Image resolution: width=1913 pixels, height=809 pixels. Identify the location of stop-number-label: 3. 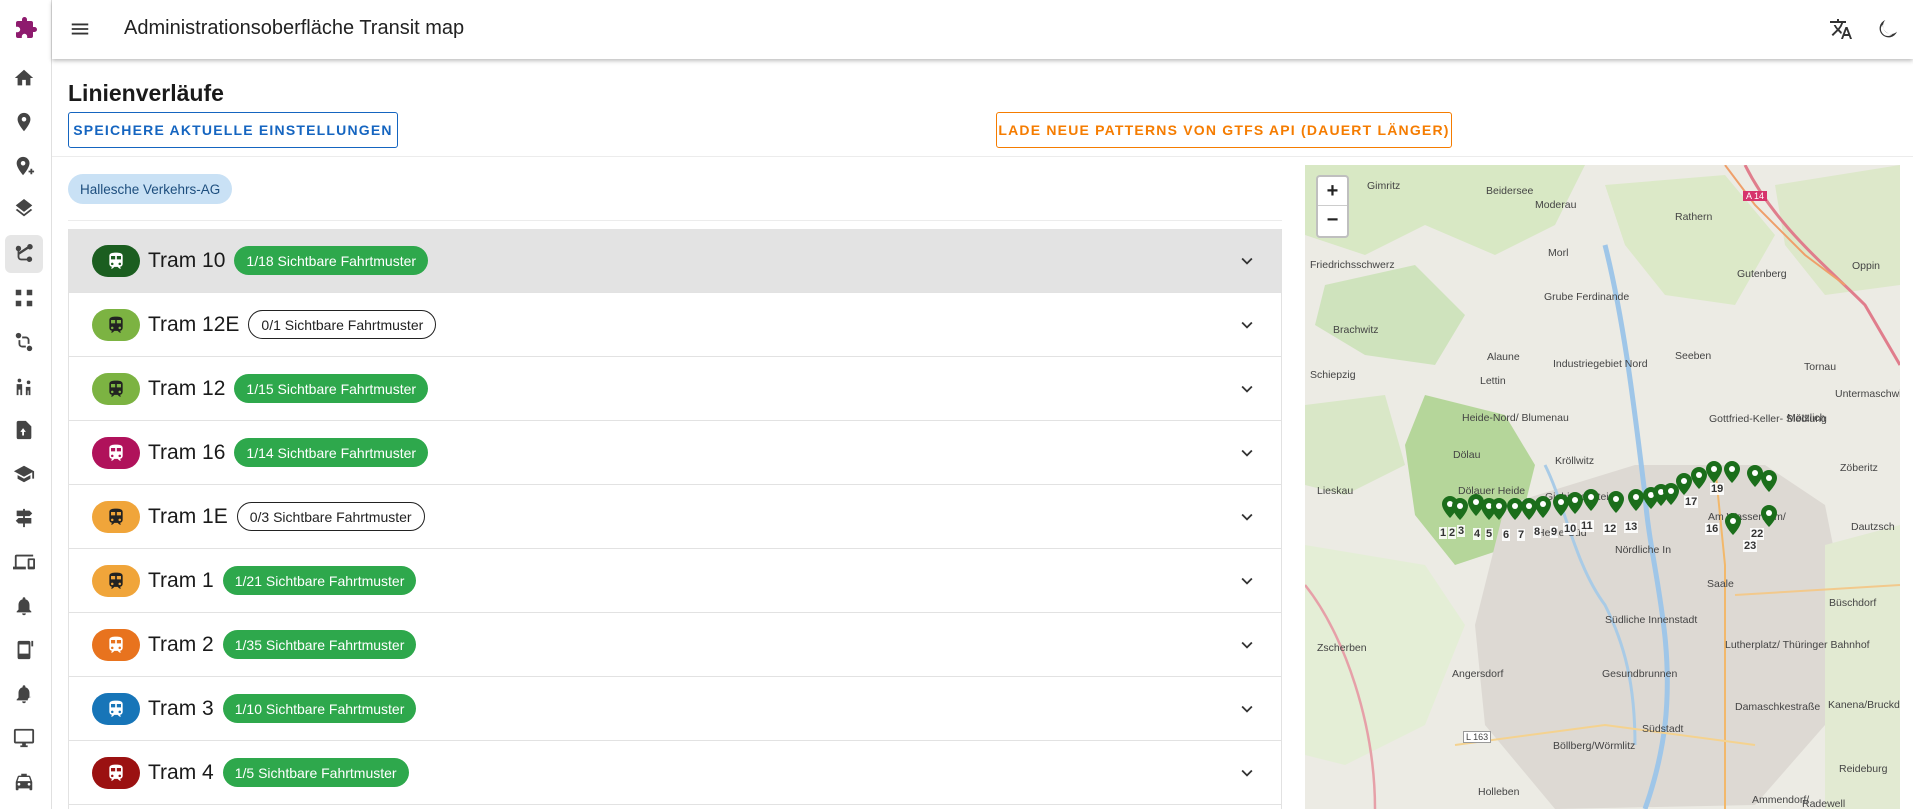
(1461, 531).